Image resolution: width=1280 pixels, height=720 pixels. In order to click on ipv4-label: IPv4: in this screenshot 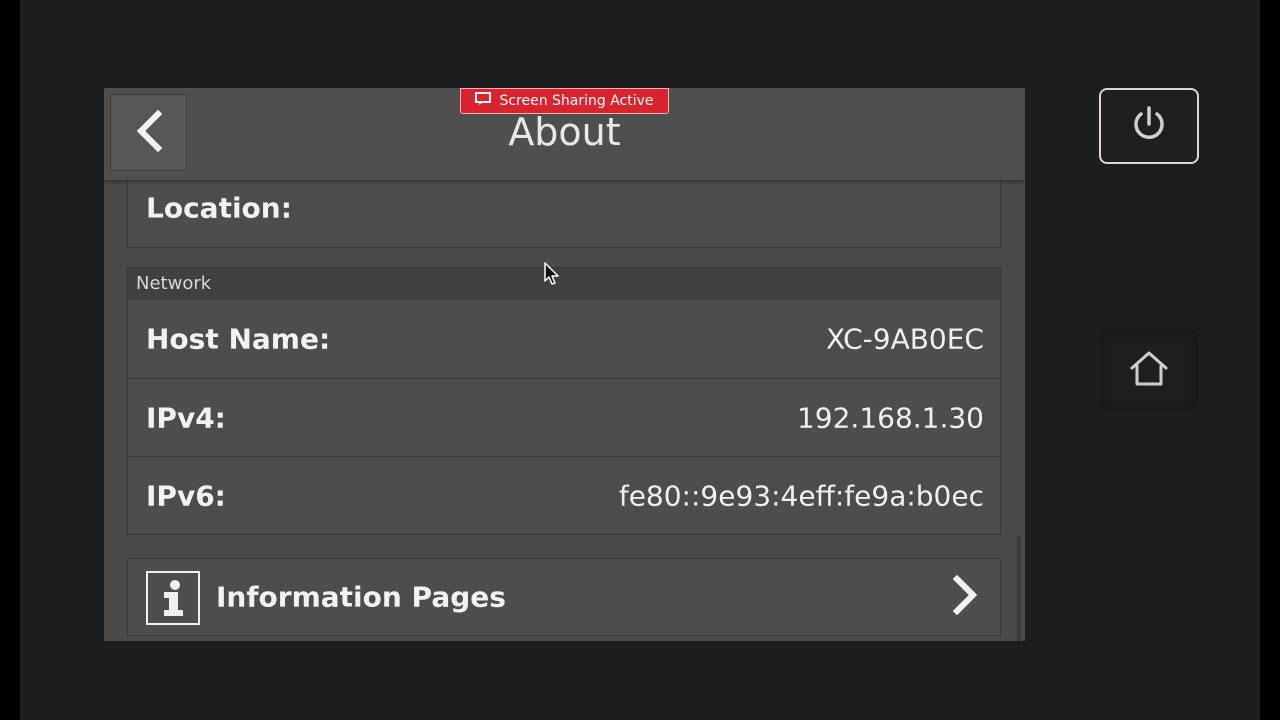, I will do `click(186, 417)`.